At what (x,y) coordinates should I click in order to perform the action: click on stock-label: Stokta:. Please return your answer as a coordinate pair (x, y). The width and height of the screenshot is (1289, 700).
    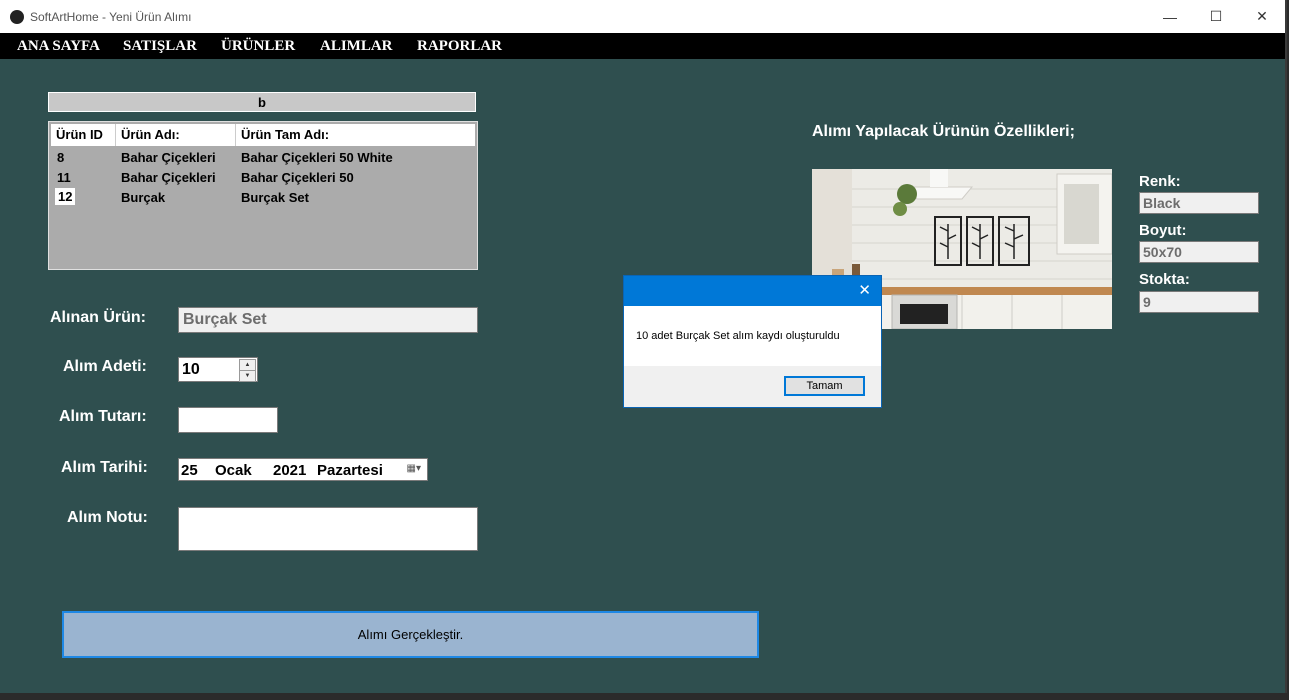
    Looking at the image, I should click on (1164, 279).